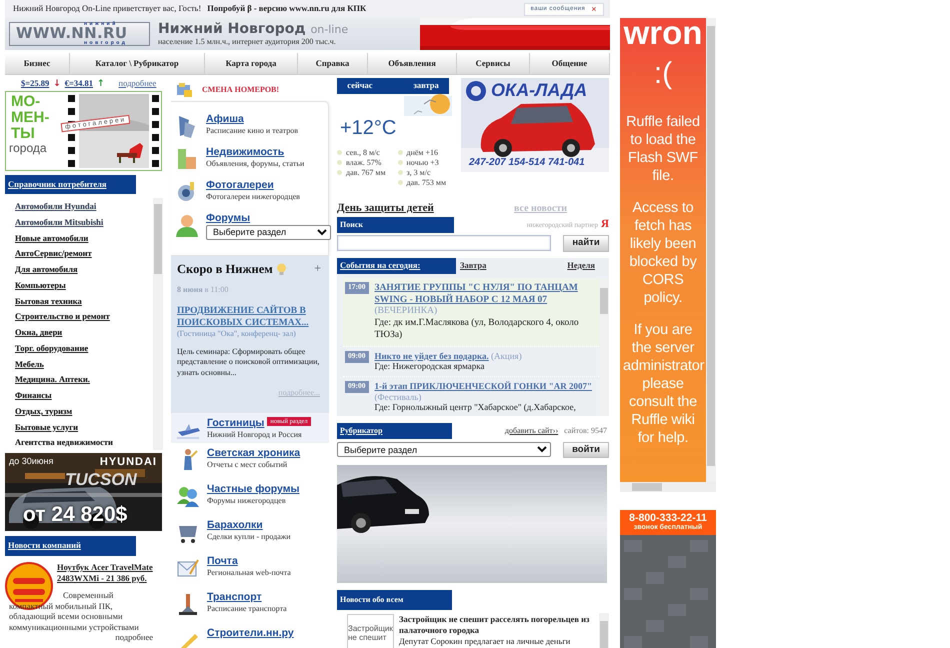 Image resolution: width=950 pixels, height=648 pixels. I want to click on service-description: Фотогалереи нижегородцев, so click(253, 196).